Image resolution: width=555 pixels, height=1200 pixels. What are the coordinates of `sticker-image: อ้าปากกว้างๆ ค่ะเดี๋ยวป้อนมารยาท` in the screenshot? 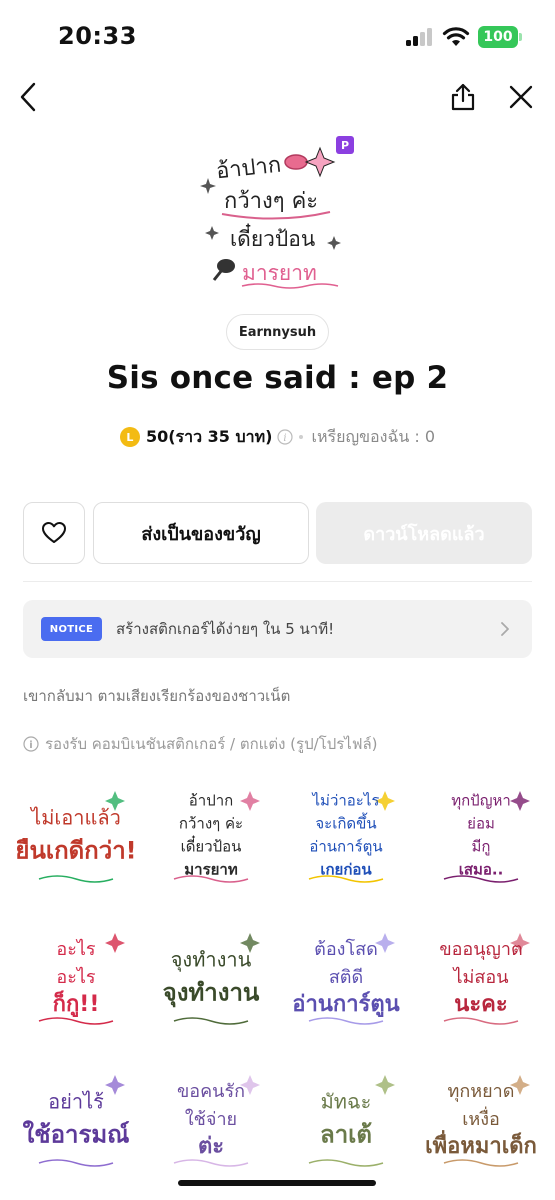 It's located at (216, 837).